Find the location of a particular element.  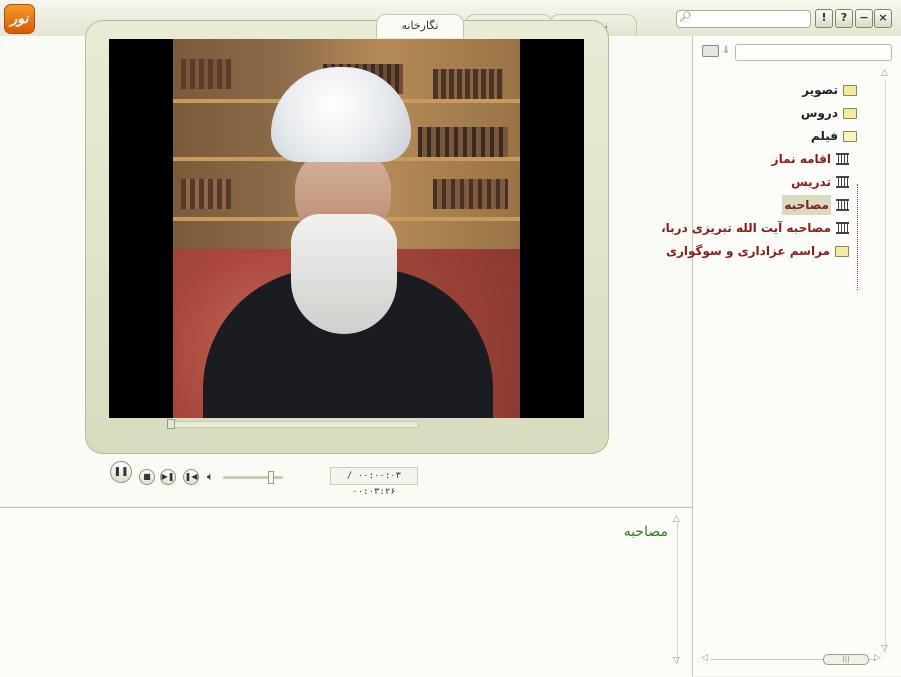

volume-thumb is located at coordinates (271, 477).